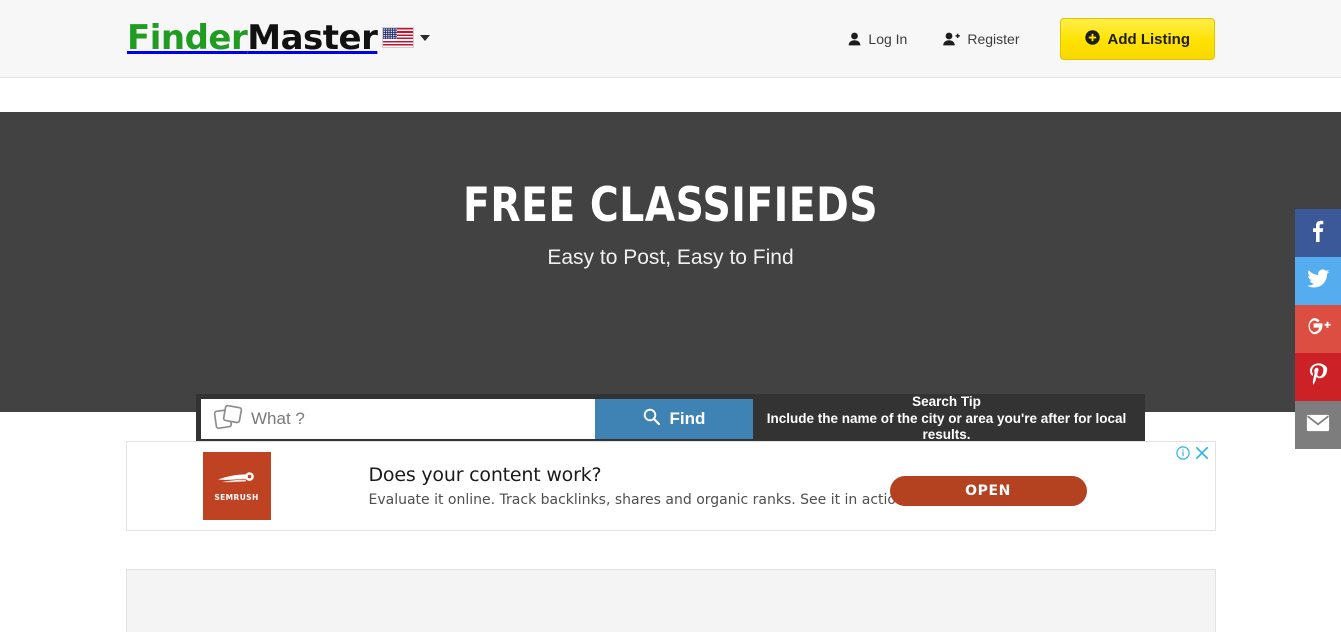 The image size is (1341, 632). What do you see at coordinates (687, 418) in the screenshot?
I see `find-button-label: Find` at bounding box center [687, 418].